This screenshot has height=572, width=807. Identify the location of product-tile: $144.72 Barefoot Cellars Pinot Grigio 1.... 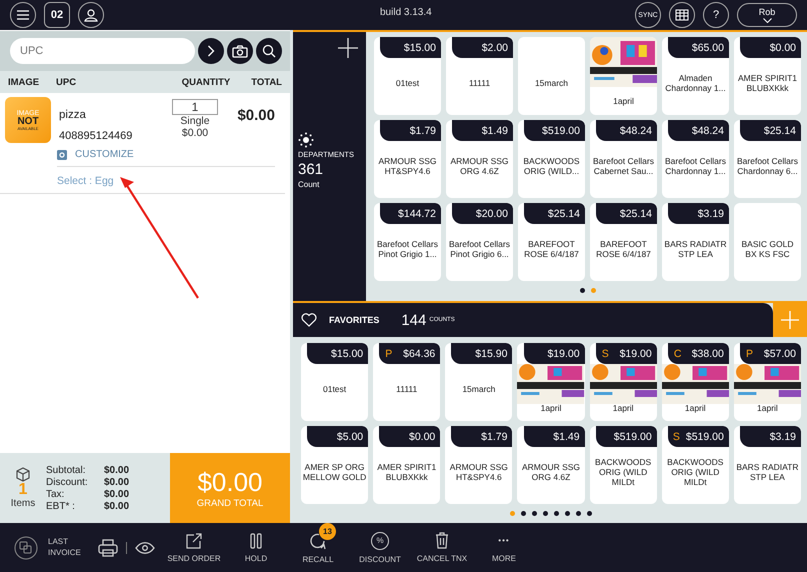
(407, 242).